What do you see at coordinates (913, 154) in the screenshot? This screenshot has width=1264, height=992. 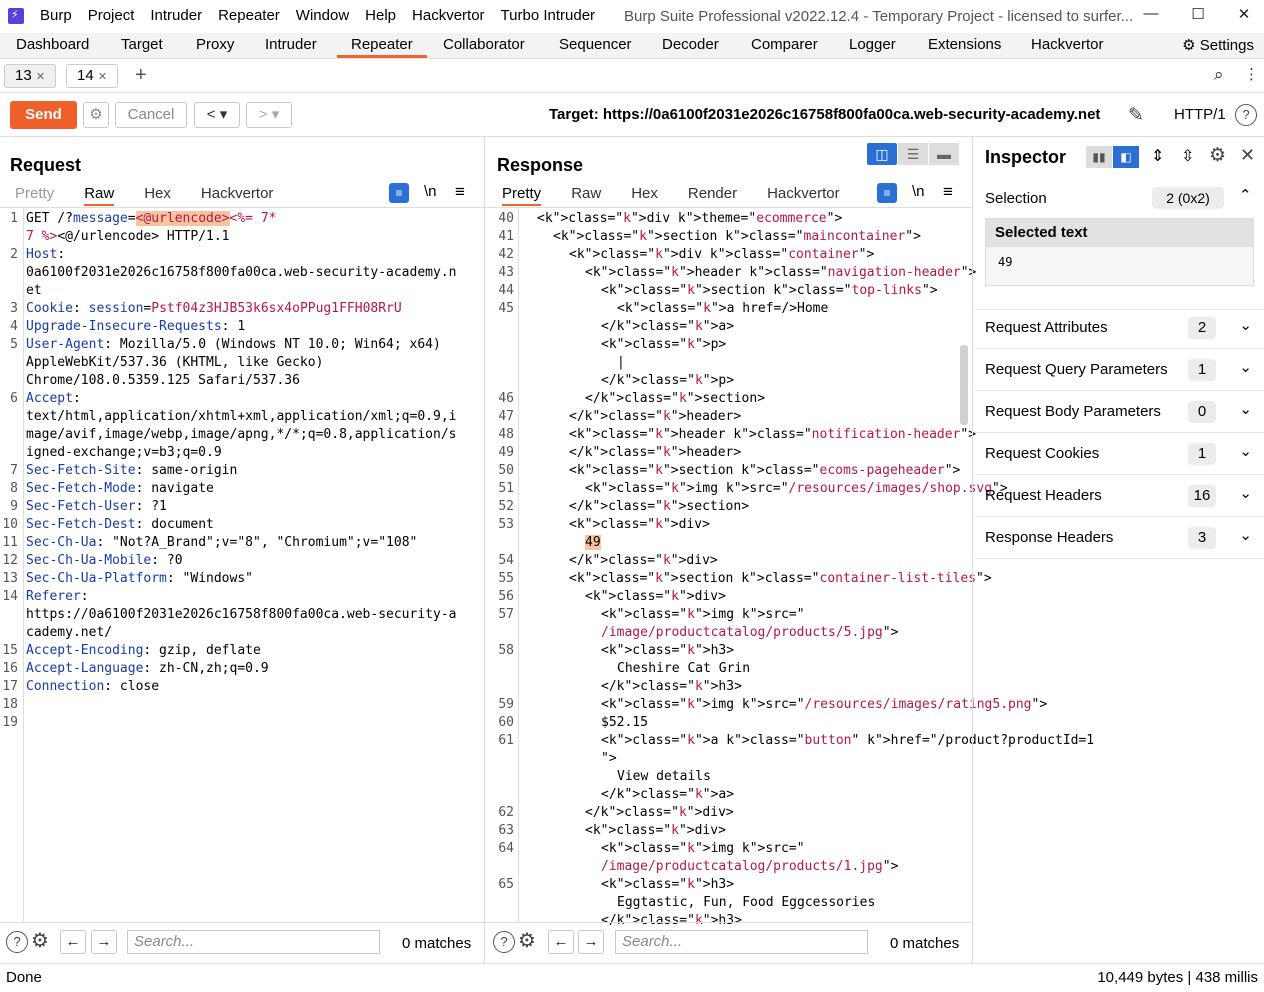 I see `layout-top-bottom-icon: ☰` at bounding box center [913, 154].